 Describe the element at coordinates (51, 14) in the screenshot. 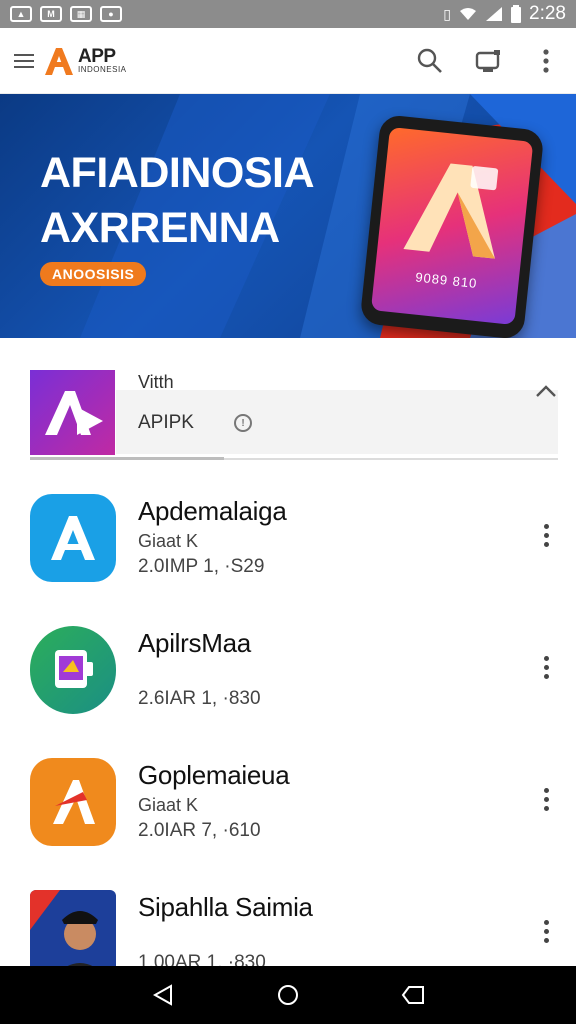

I see `gmail-icon: M` at that location.